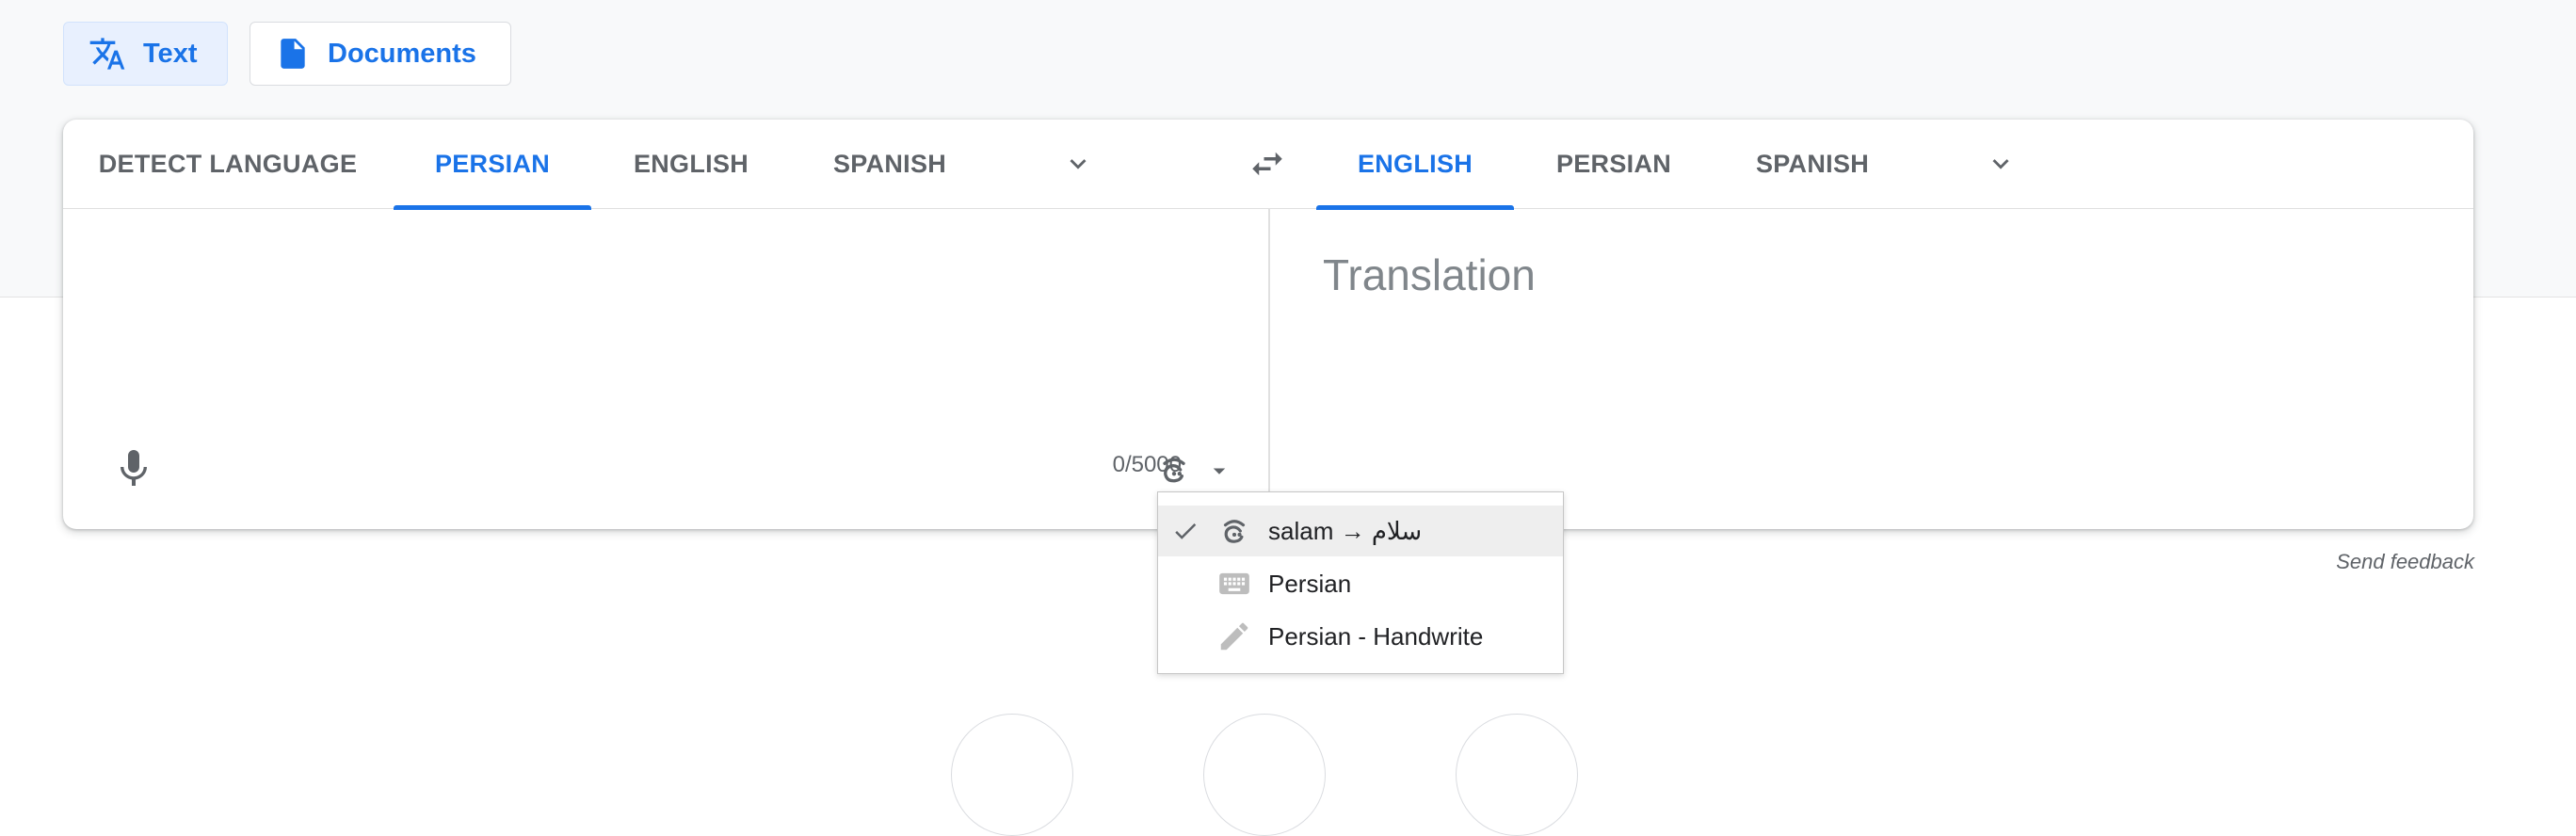 This screenshot has height=836, width=2576. Describe the element at coordinates (1517, 775) in the screenshot. I see `contribute-button` at that location.